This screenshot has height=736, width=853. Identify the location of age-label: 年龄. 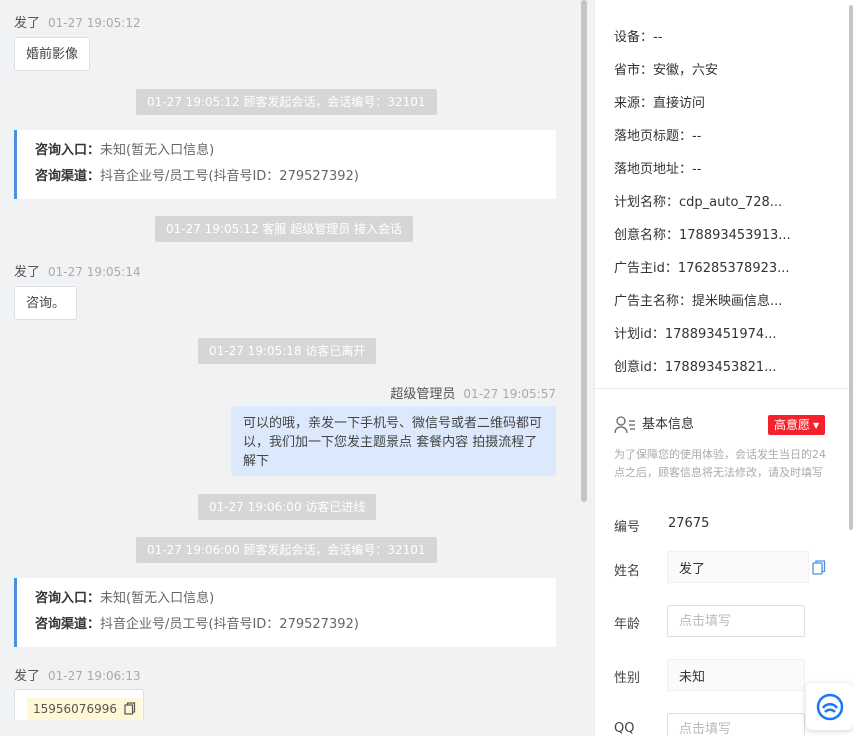
(627, 624).